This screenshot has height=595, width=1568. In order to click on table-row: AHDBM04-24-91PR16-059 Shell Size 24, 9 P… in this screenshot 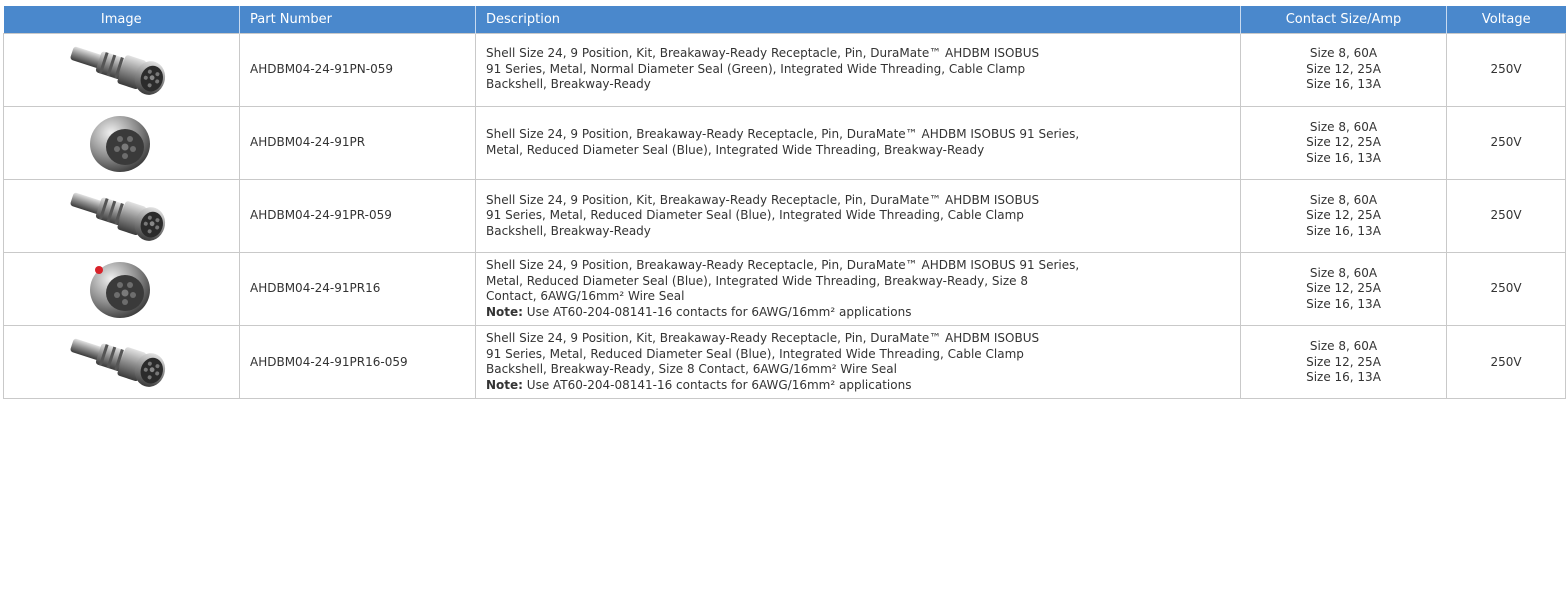, I will do `click(784, 362)`.